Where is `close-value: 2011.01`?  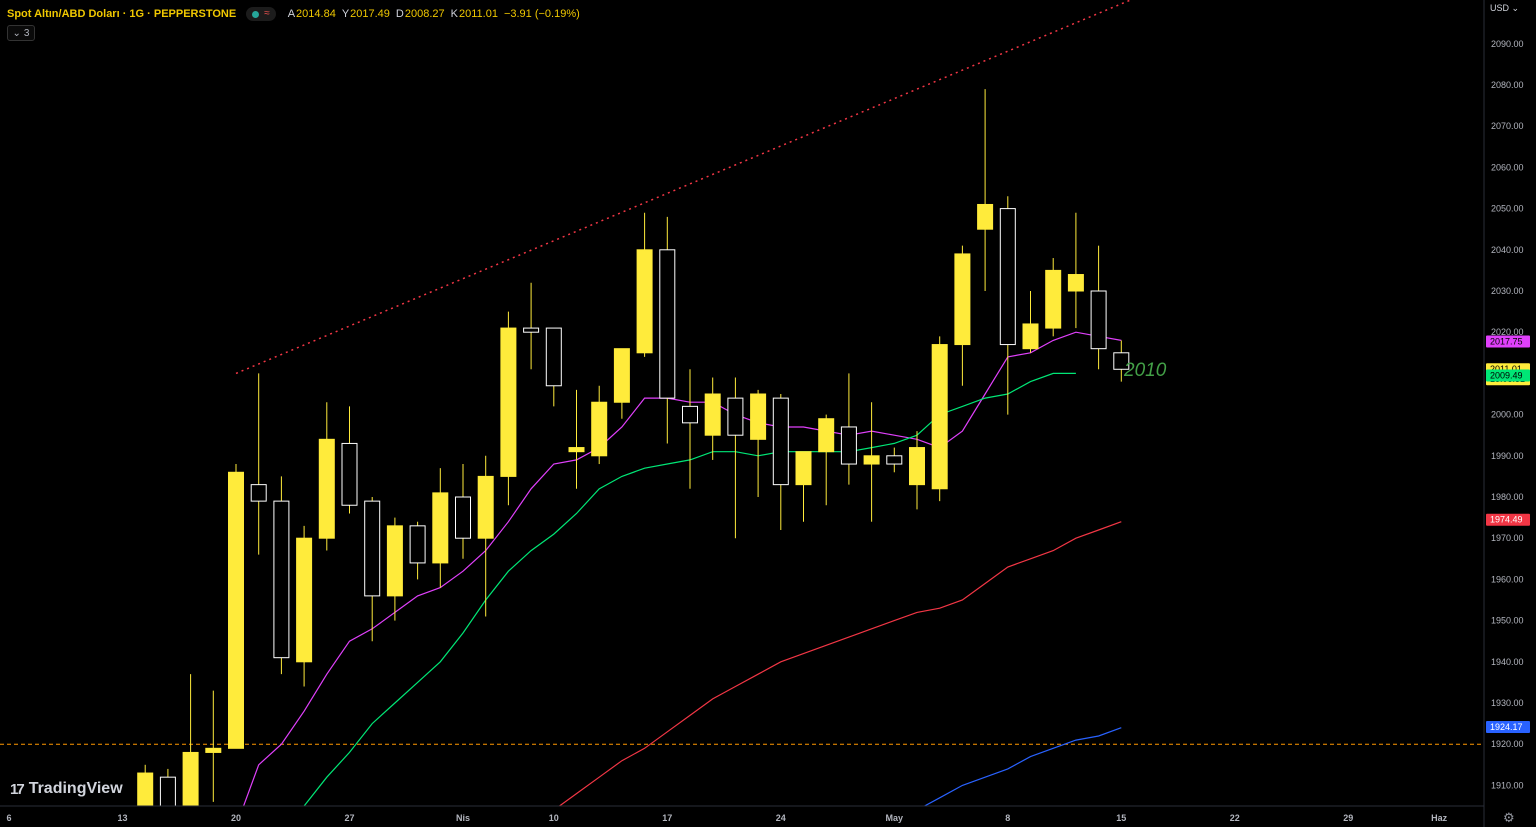 close-value: 2011.01 is located at coordinates (478, 14).